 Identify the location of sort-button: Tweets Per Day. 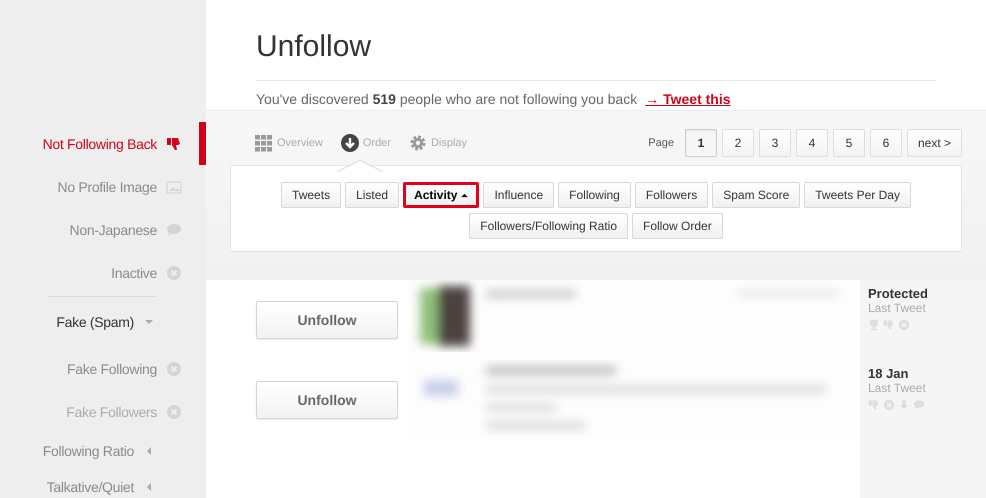
(857, 195).